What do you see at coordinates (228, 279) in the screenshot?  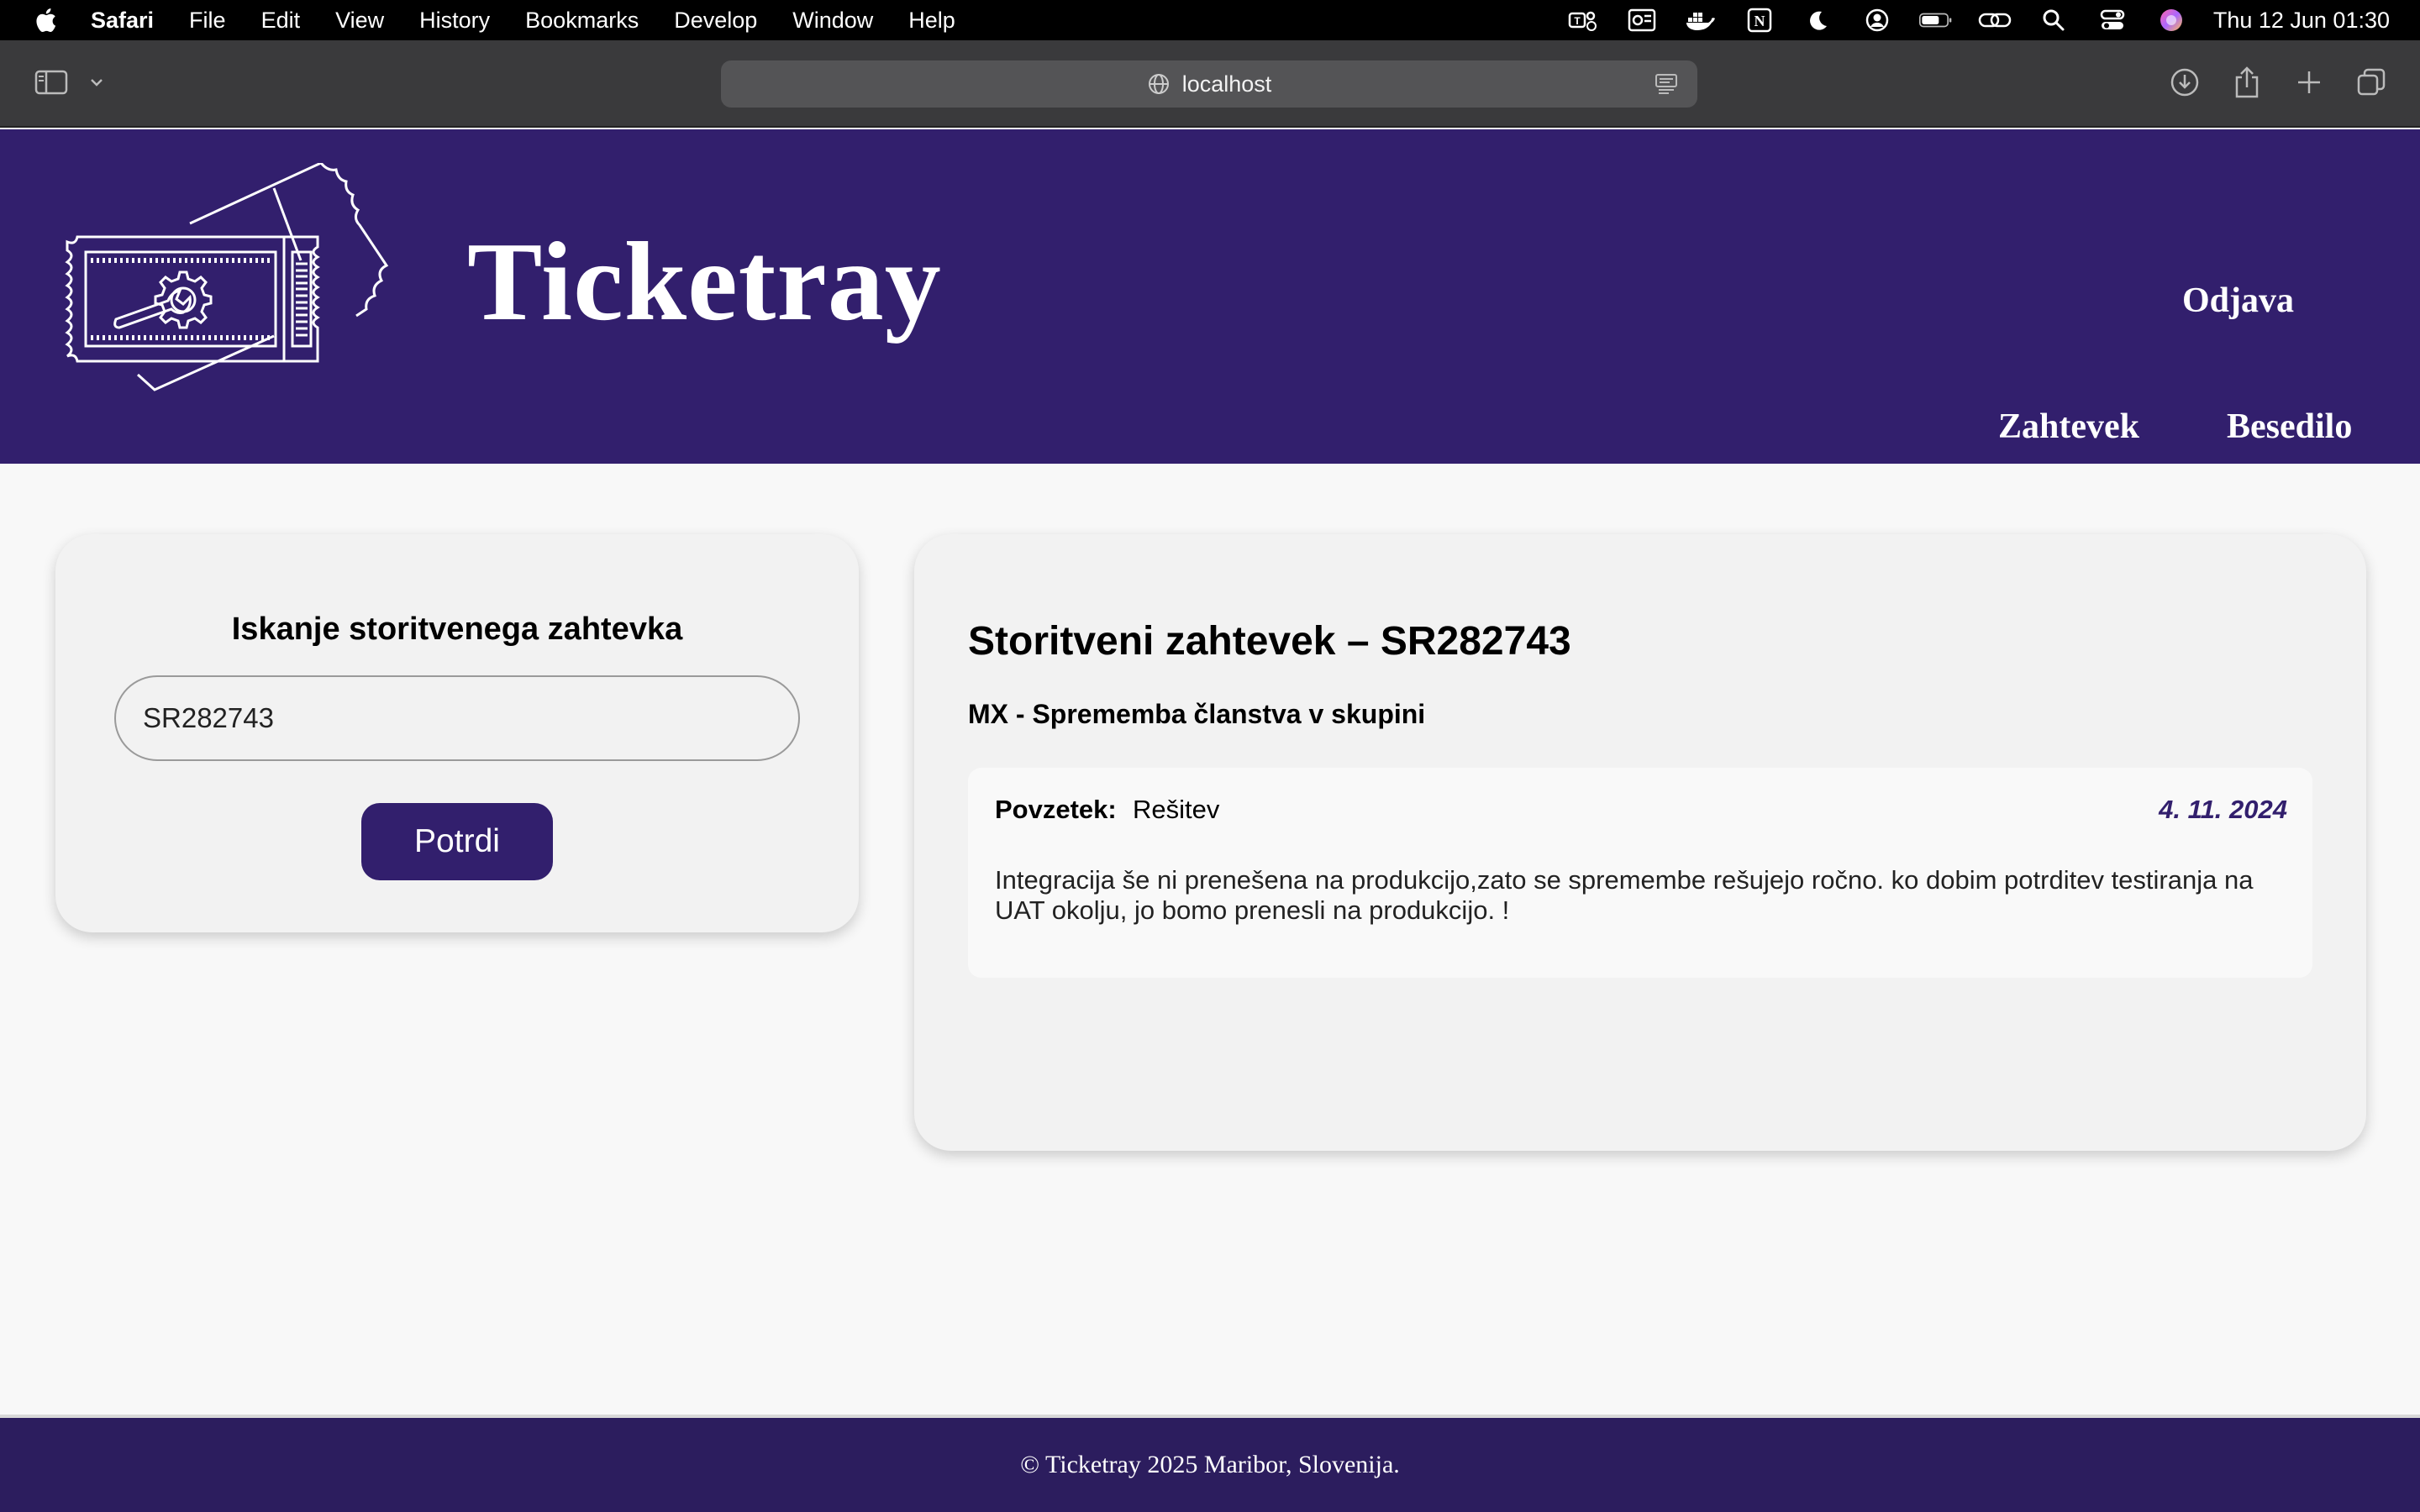 I see `ticket-logo-icon` at bounding box center [228, 279].